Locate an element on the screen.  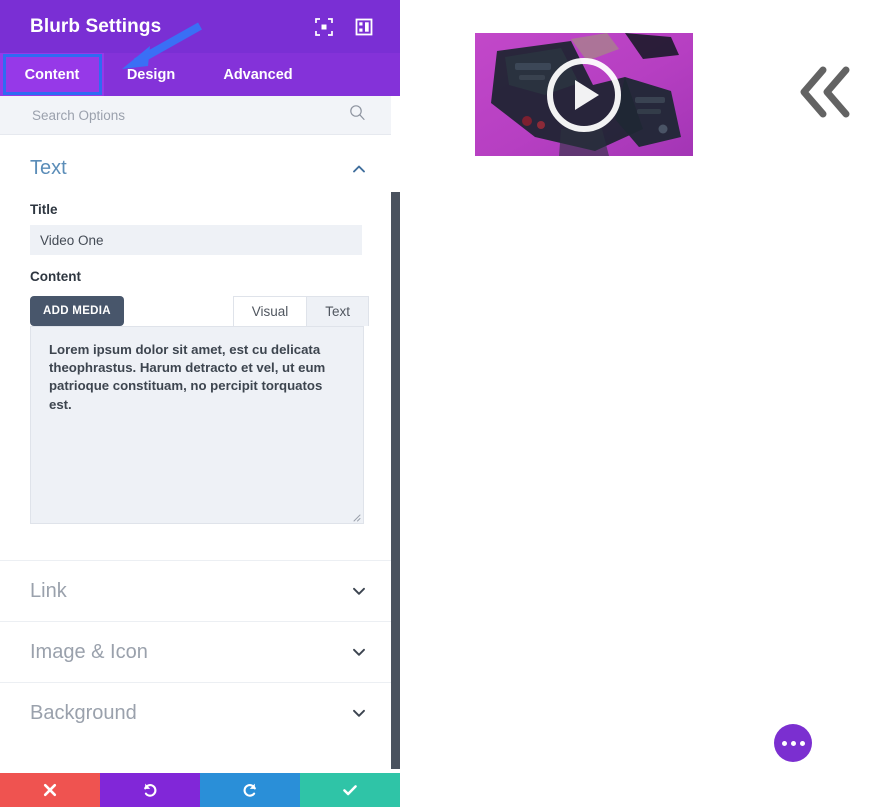
tab-design: Design is located at coordinates (151, 74).